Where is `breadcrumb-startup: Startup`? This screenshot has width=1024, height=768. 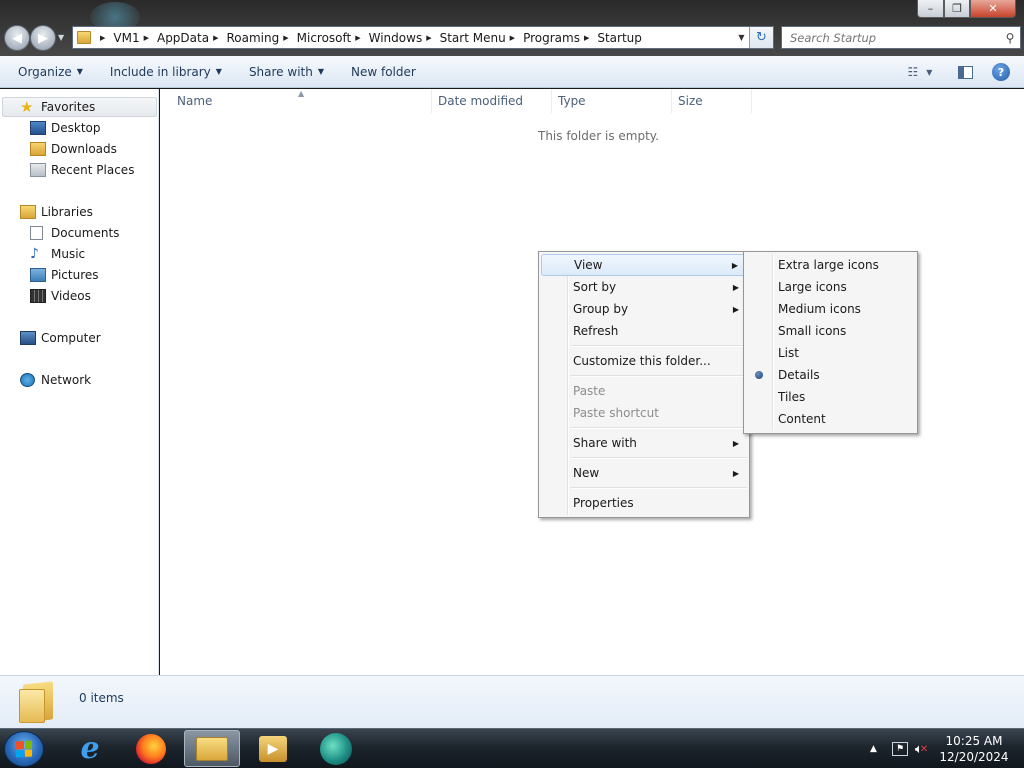
breadcrumb-startup: Startup is located at coordinates (619, 38).